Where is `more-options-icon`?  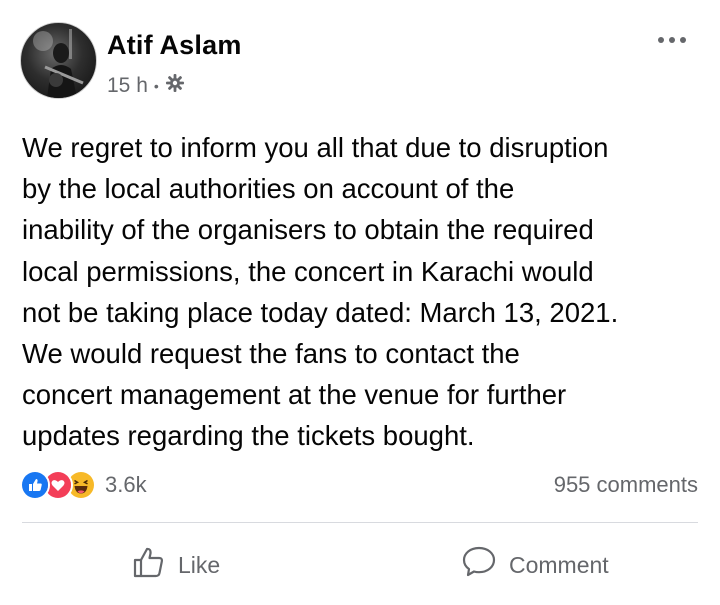 more-options-icon is located at coordinates (672, 40).